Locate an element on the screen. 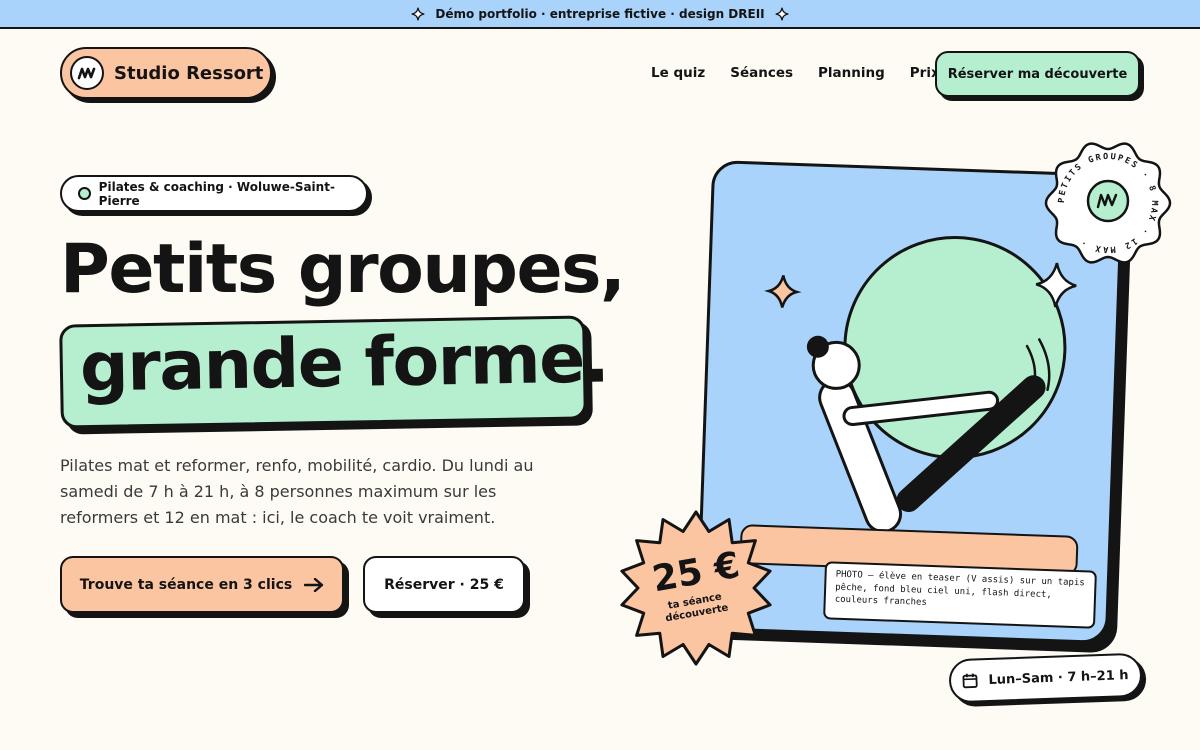  logo-mark-icon is located at coordinates (87, 73).